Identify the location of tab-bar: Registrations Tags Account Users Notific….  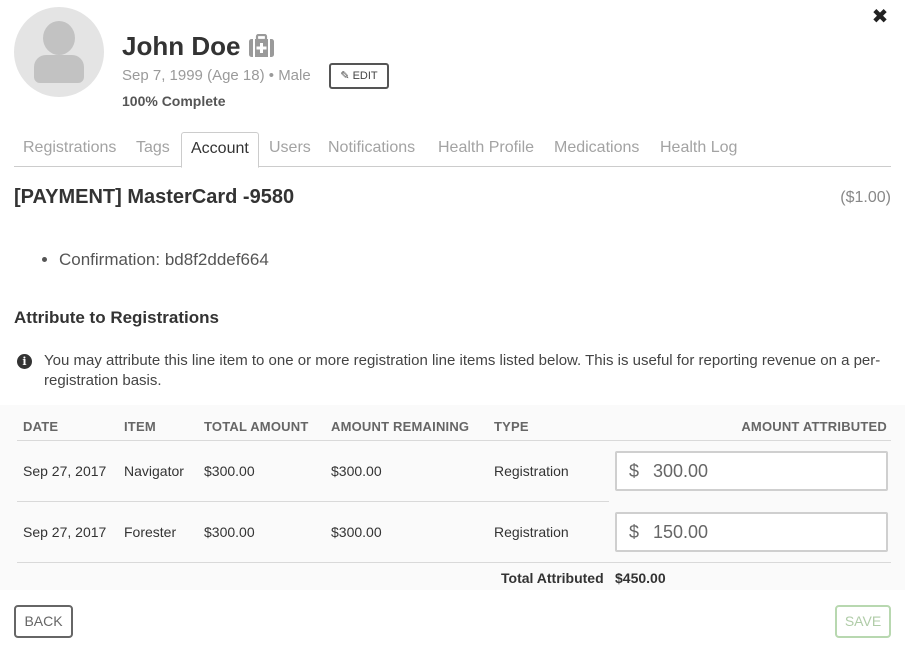
(452, 150).